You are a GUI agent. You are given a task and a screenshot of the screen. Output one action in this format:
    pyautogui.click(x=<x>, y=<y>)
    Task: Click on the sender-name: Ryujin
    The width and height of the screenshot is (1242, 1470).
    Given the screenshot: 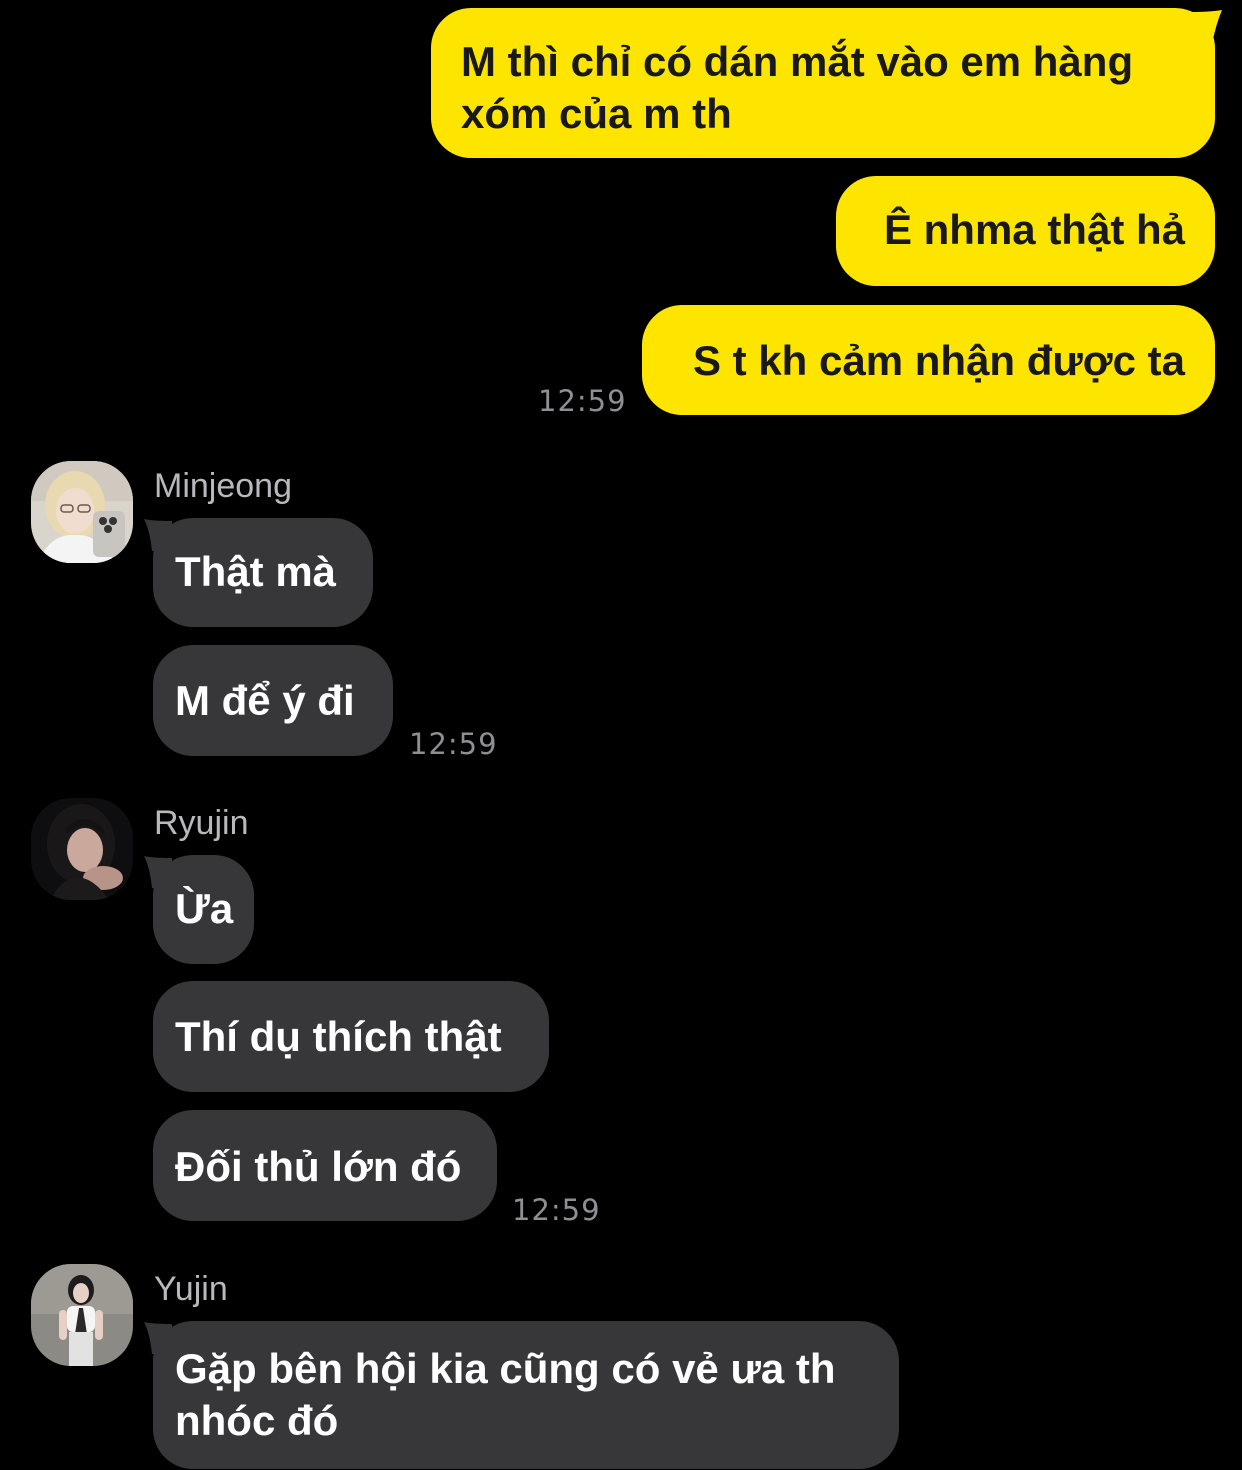 What is the action you would take?
    pyautogui.click(x=201, y=823)
    